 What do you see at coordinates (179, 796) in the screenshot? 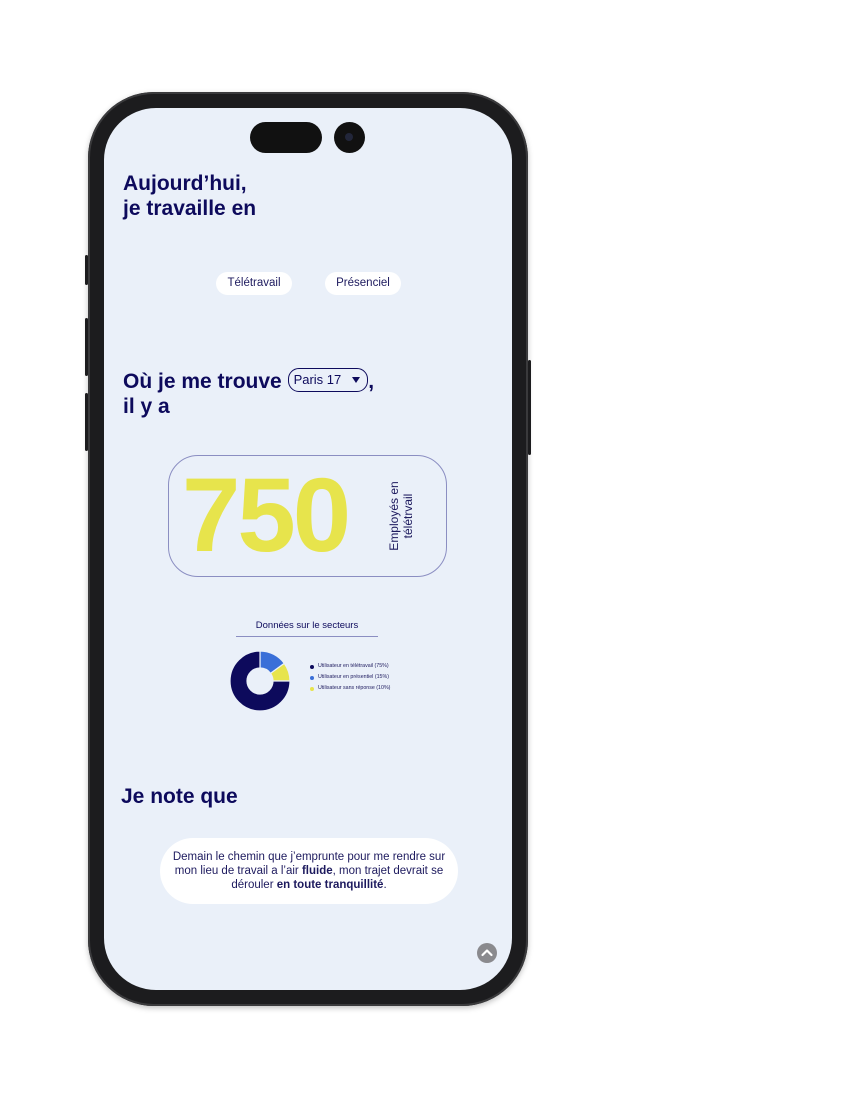
I see `note-heading: Je note que` at bounding box center [179, 796].